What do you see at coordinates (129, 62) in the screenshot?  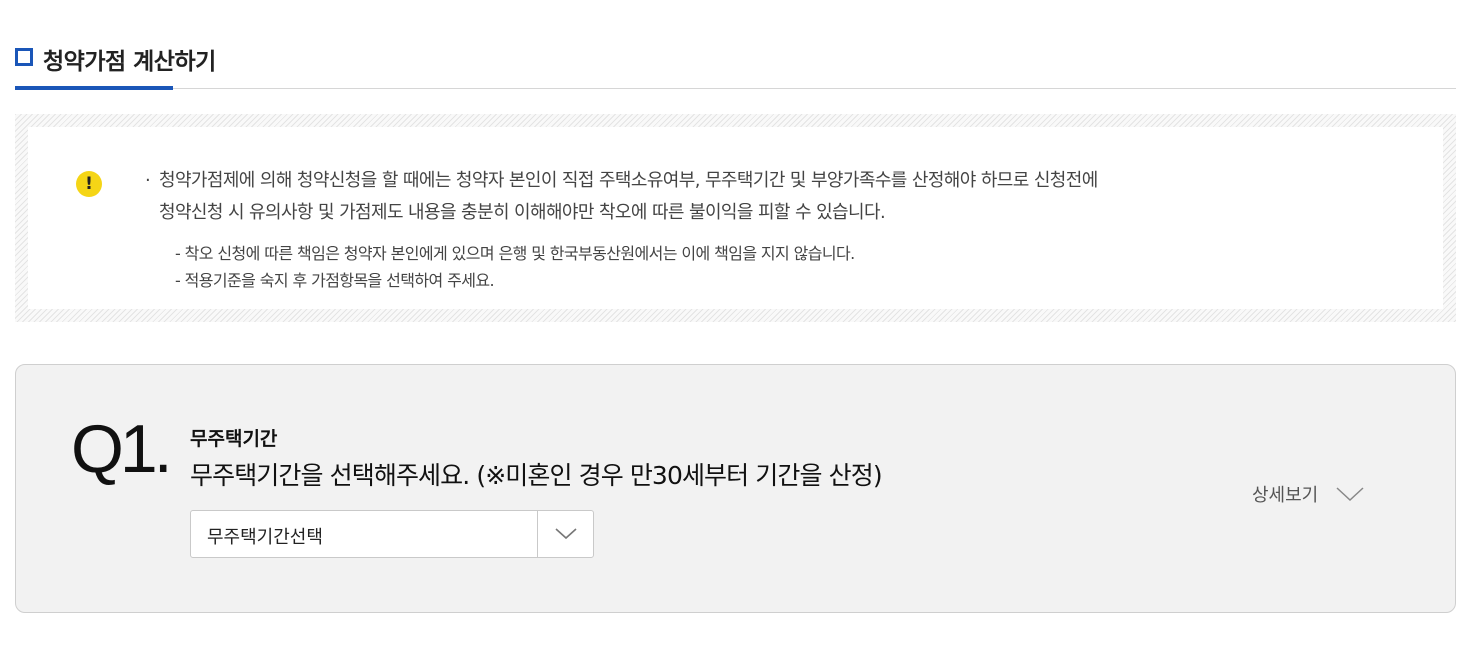 I see `page-title: 청약가점 계산하기` at bounding box center [129, 62].